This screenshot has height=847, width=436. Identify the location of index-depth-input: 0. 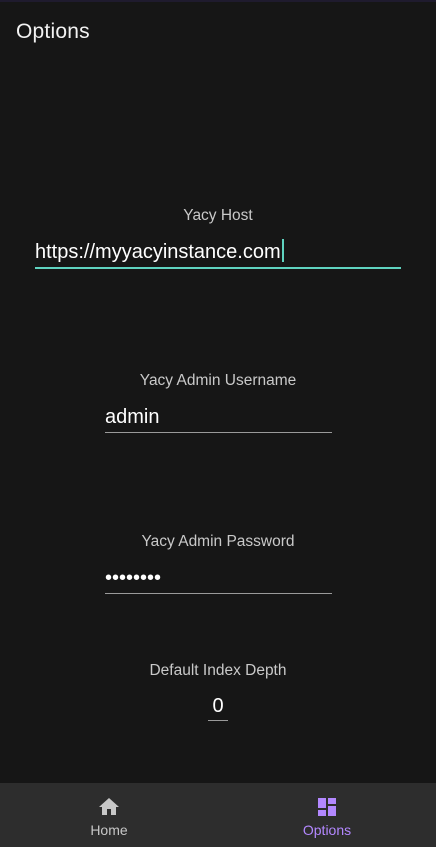
(218, 707).